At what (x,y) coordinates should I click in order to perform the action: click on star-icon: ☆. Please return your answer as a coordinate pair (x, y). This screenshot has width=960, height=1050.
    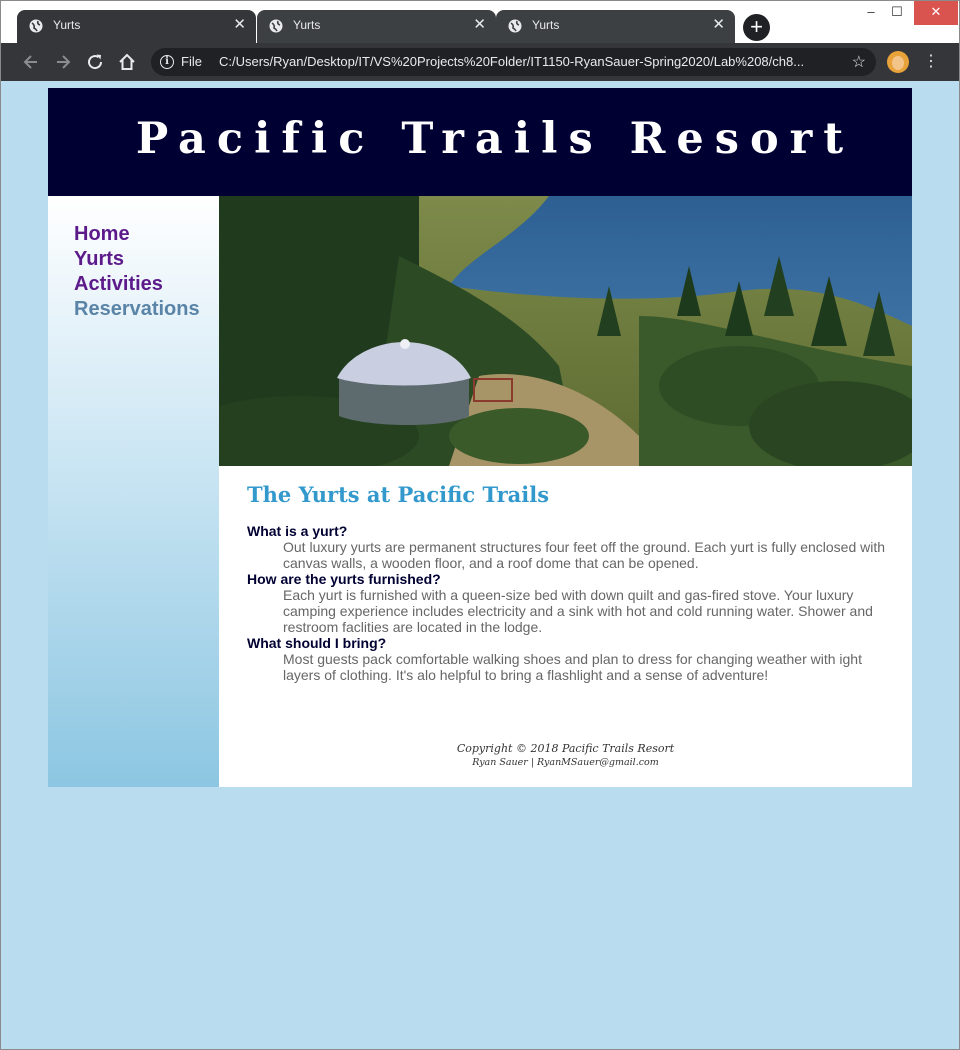
    Looking at the image, I should click on (859, 62).